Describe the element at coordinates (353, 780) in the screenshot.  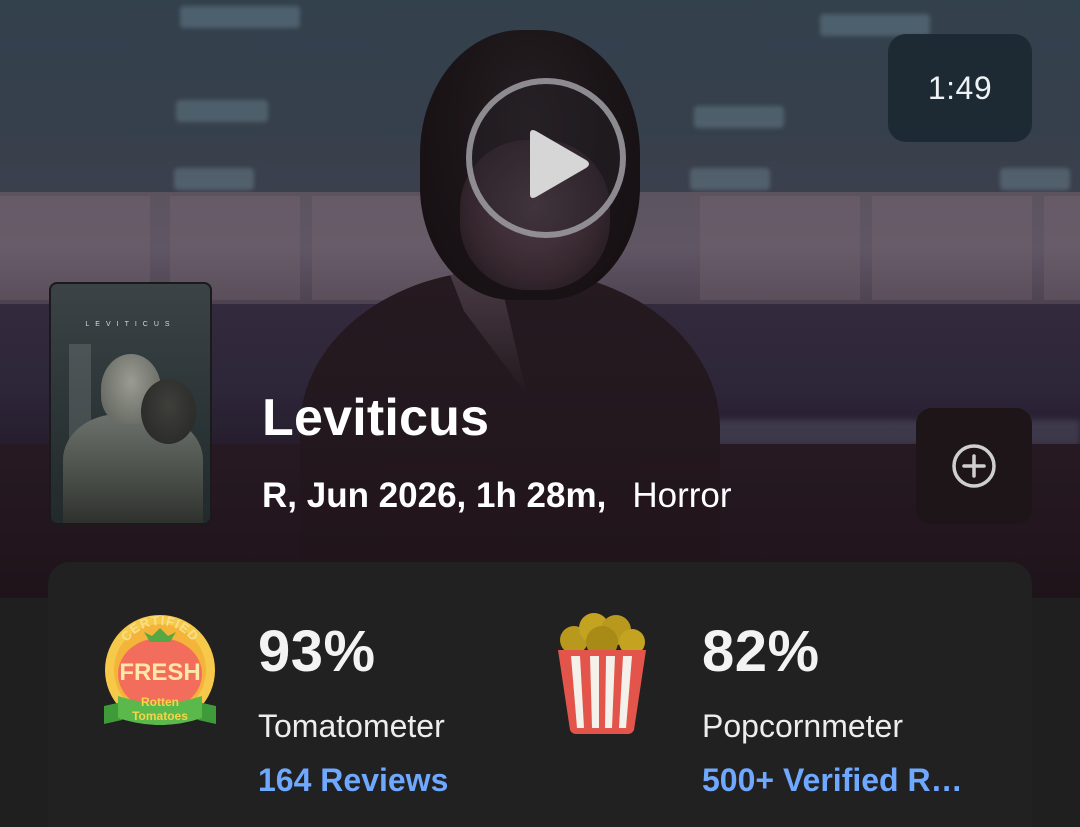
I see `tomatometer-reviews-link: 164 Reviews` at that location.